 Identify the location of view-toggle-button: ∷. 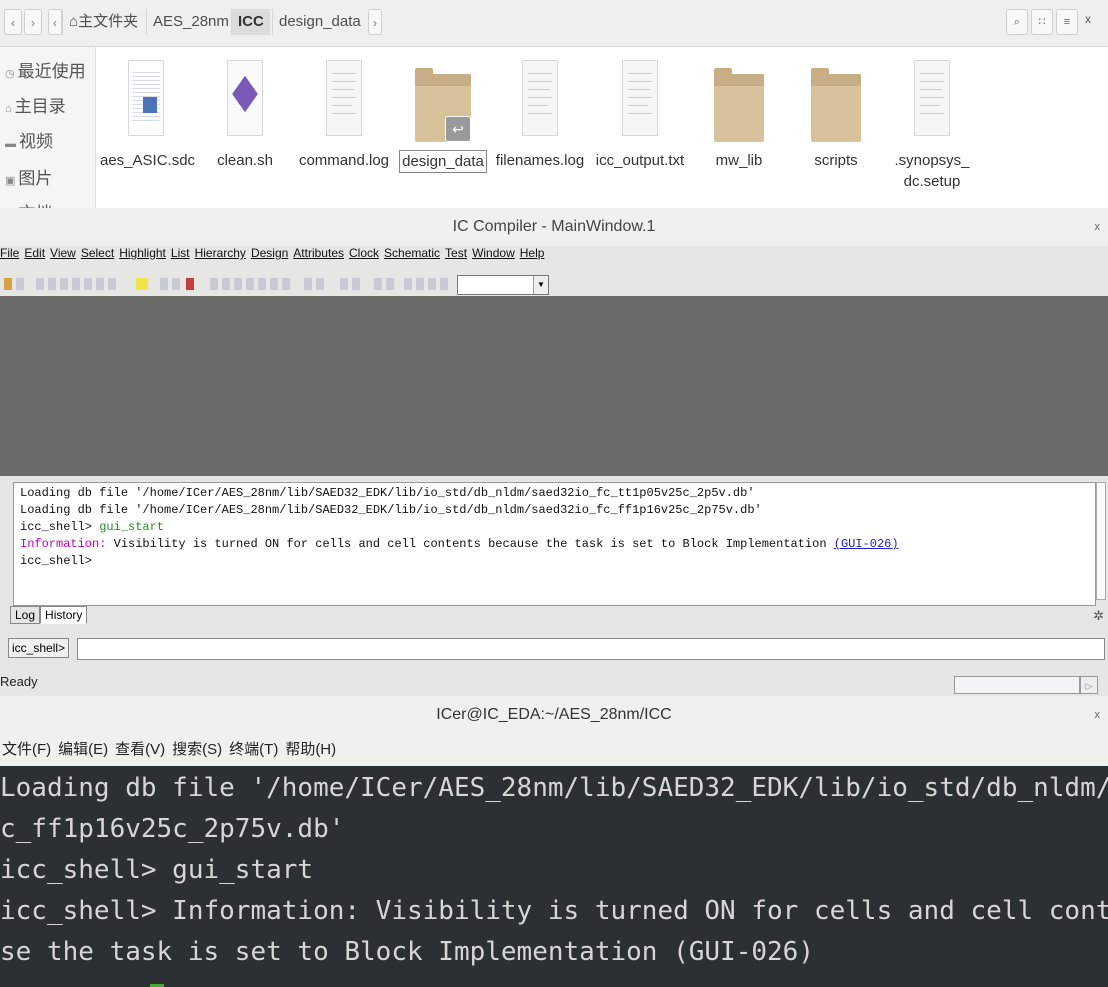
(1042, 22).